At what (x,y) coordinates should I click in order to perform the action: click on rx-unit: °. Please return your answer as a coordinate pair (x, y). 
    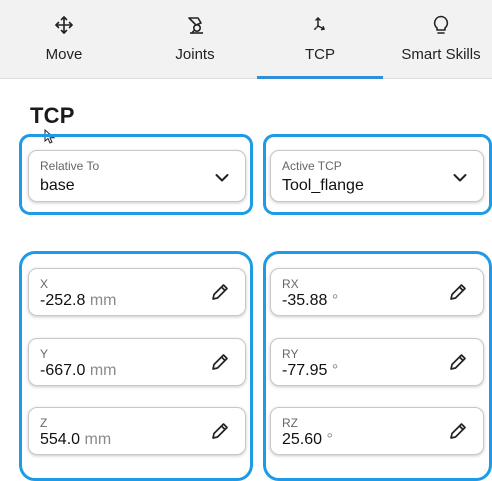
    Looking at the image, I should click on (335, 300).